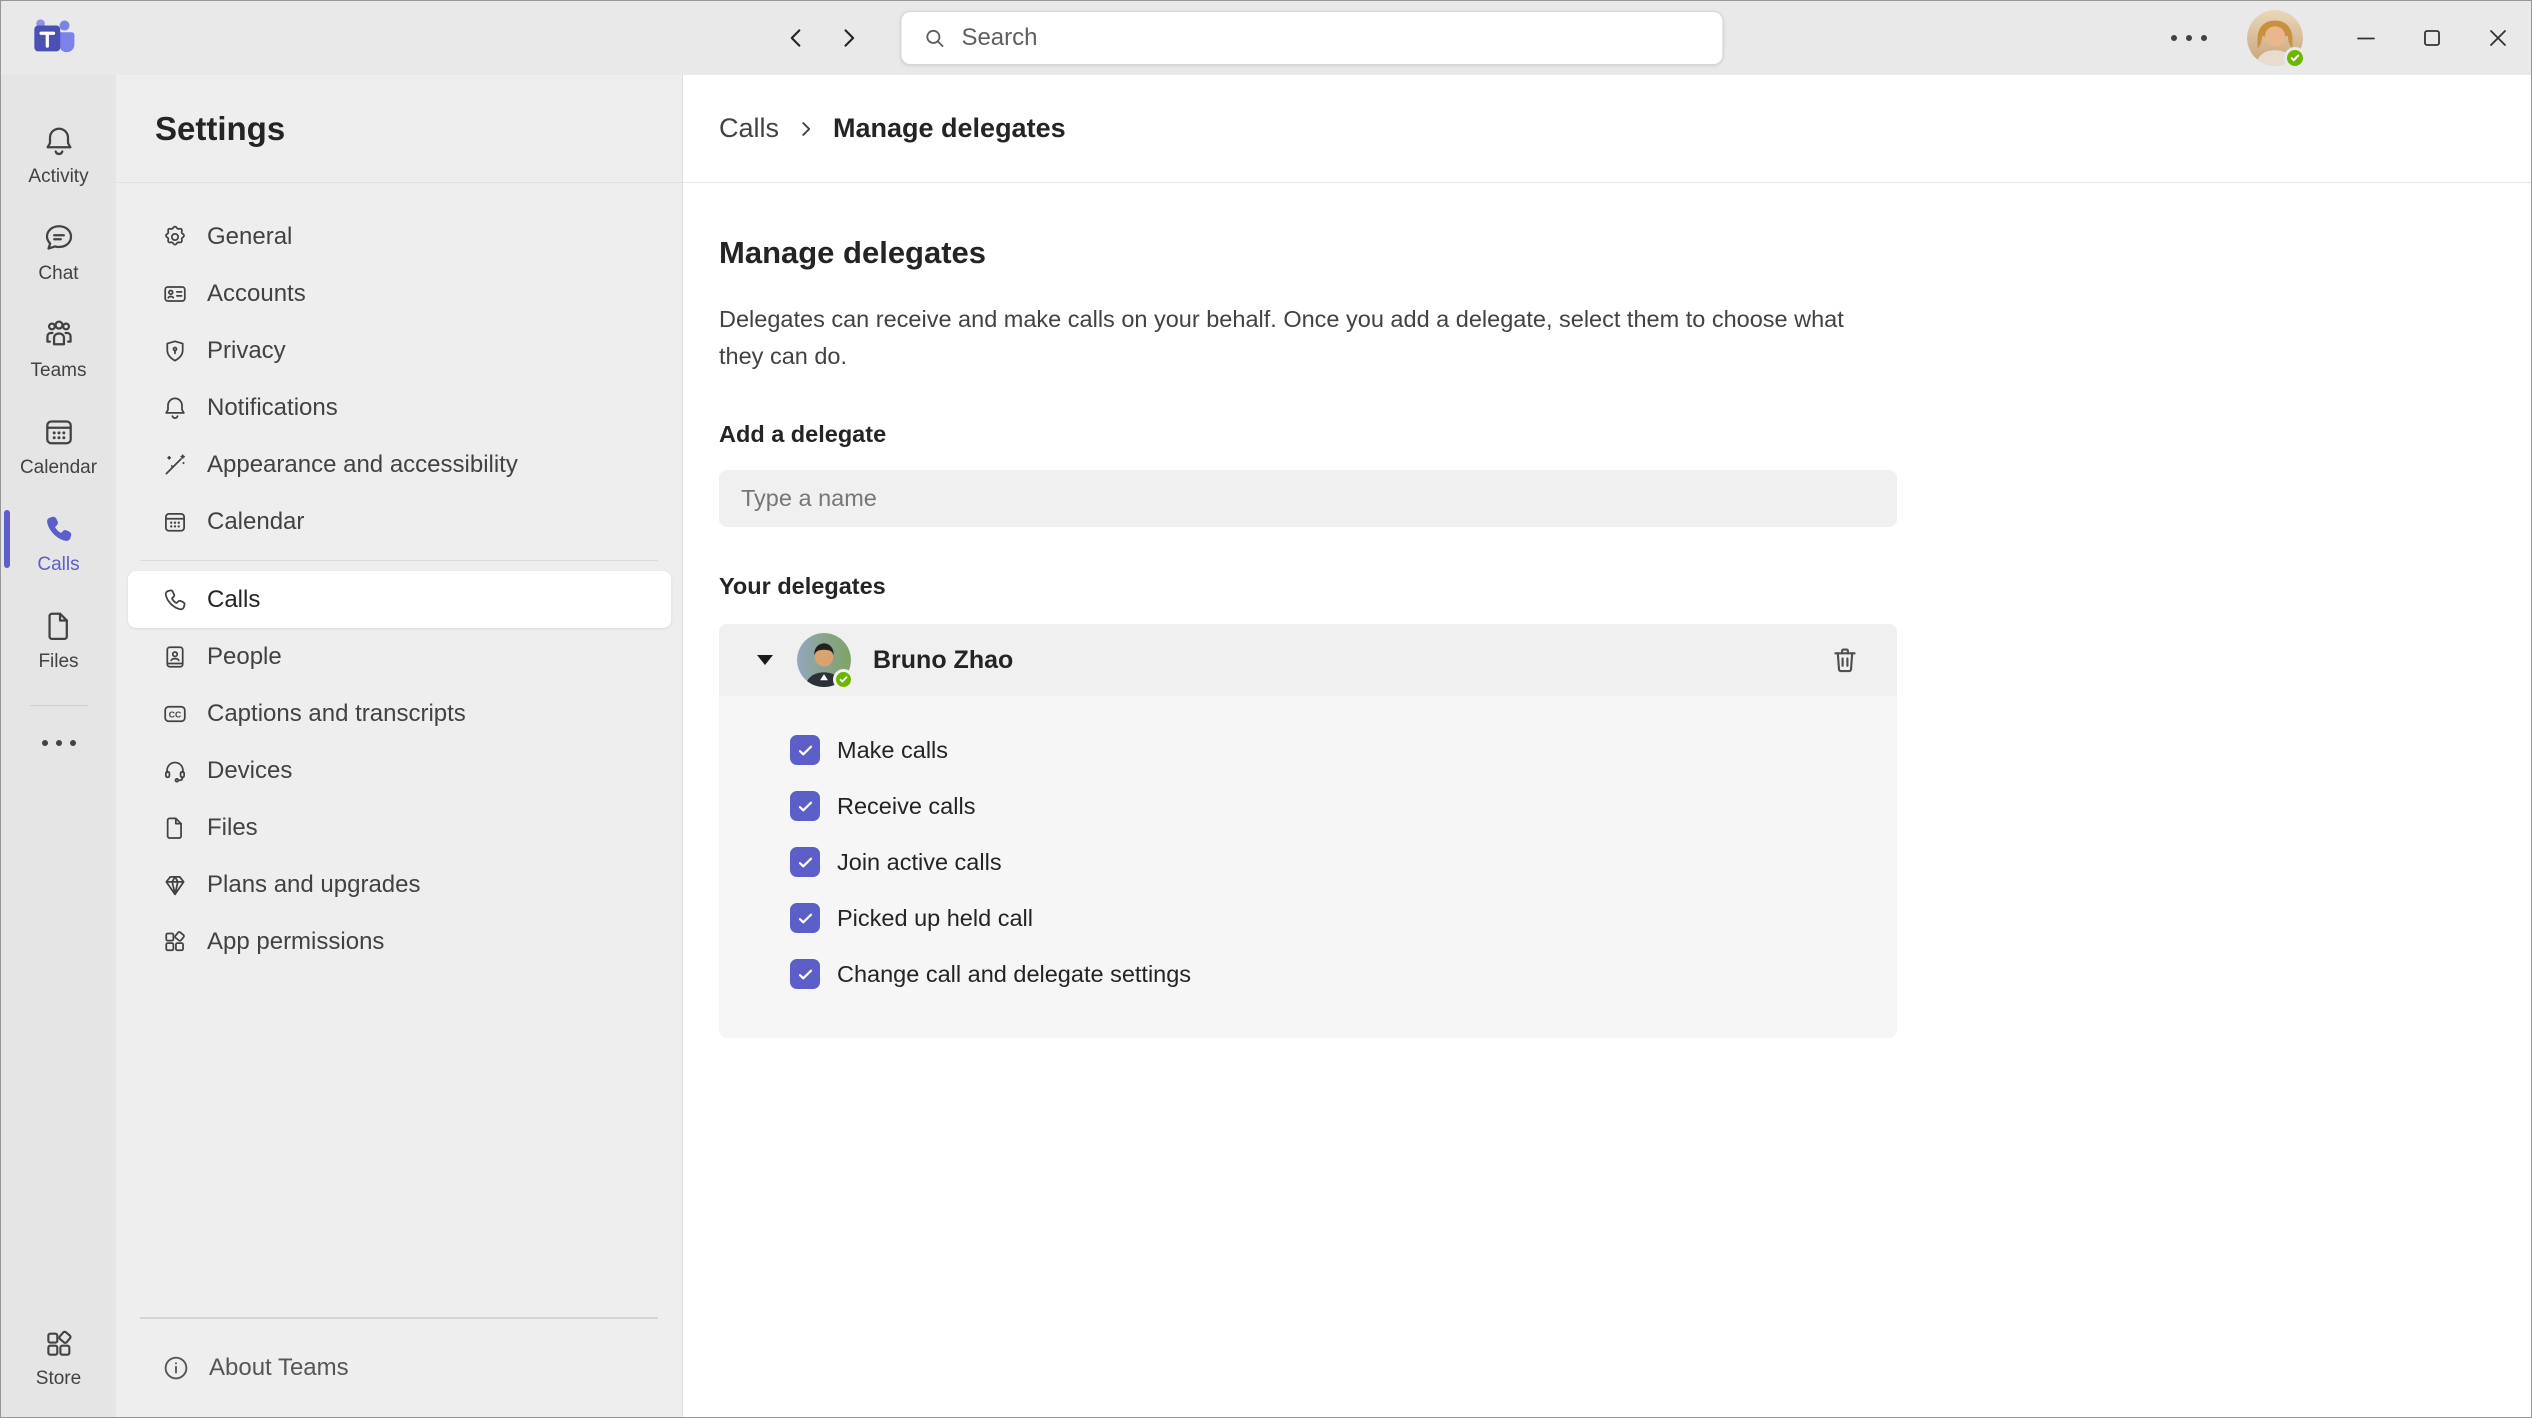  What do you see at coordinates (59, 743) in the screenshot?
I see `more-apps-icon` at bounding box center [59, 743].